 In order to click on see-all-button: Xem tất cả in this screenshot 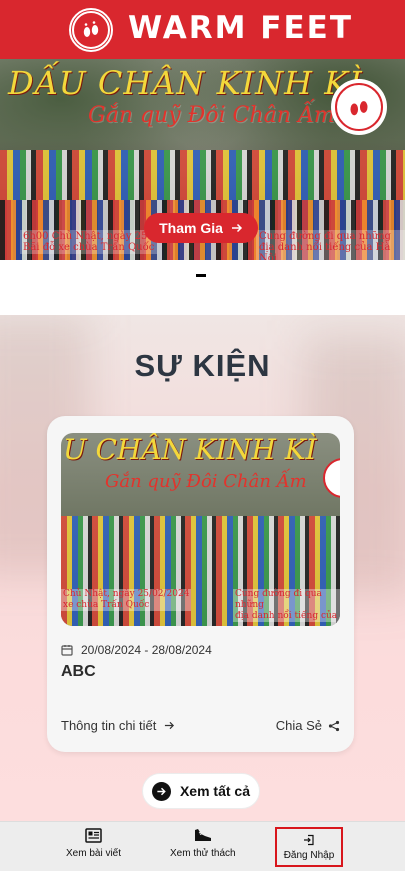, I will do `click(201, 791)`.